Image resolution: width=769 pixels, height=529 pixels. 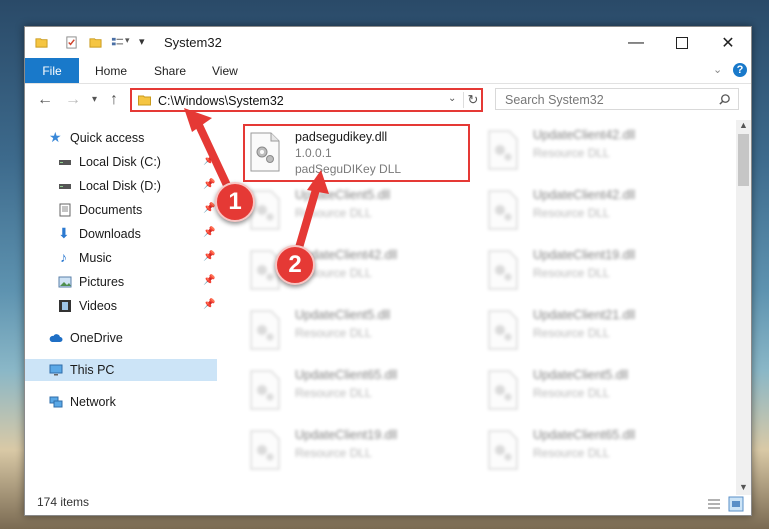 What do you see at coordinates (121, 282) in the screenshot?
I see `nav-item-pictures: Pictures 📌` at bounding box center [121, 282].